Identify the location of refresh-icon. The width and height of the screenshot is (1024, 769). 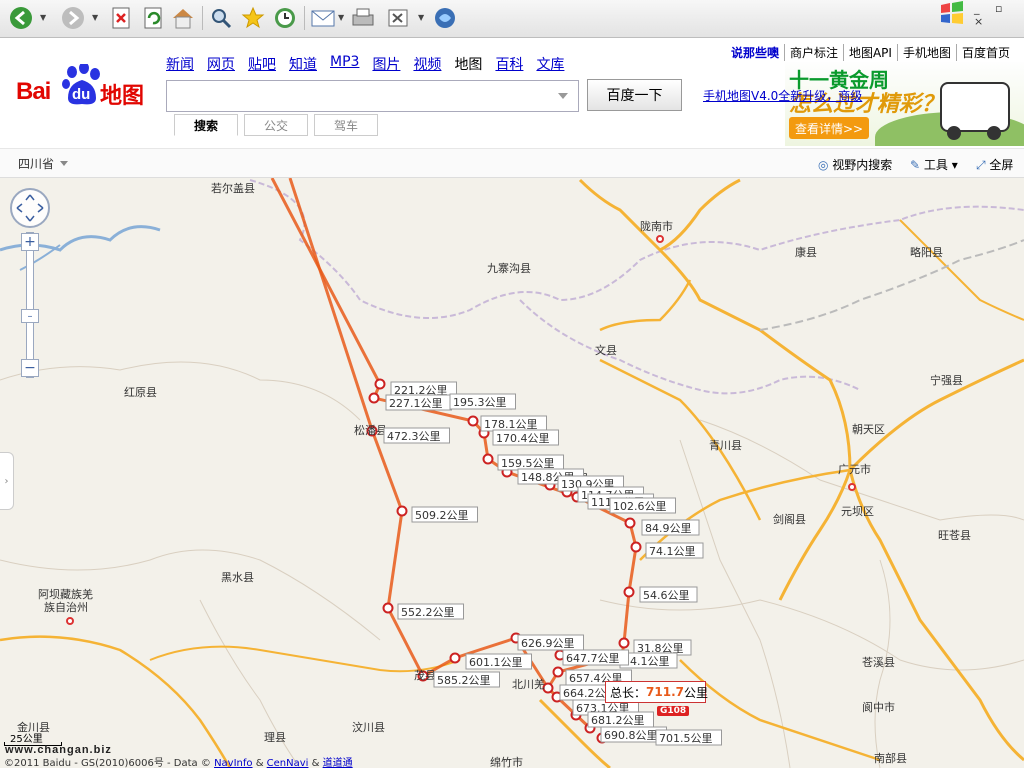
(153, 18).